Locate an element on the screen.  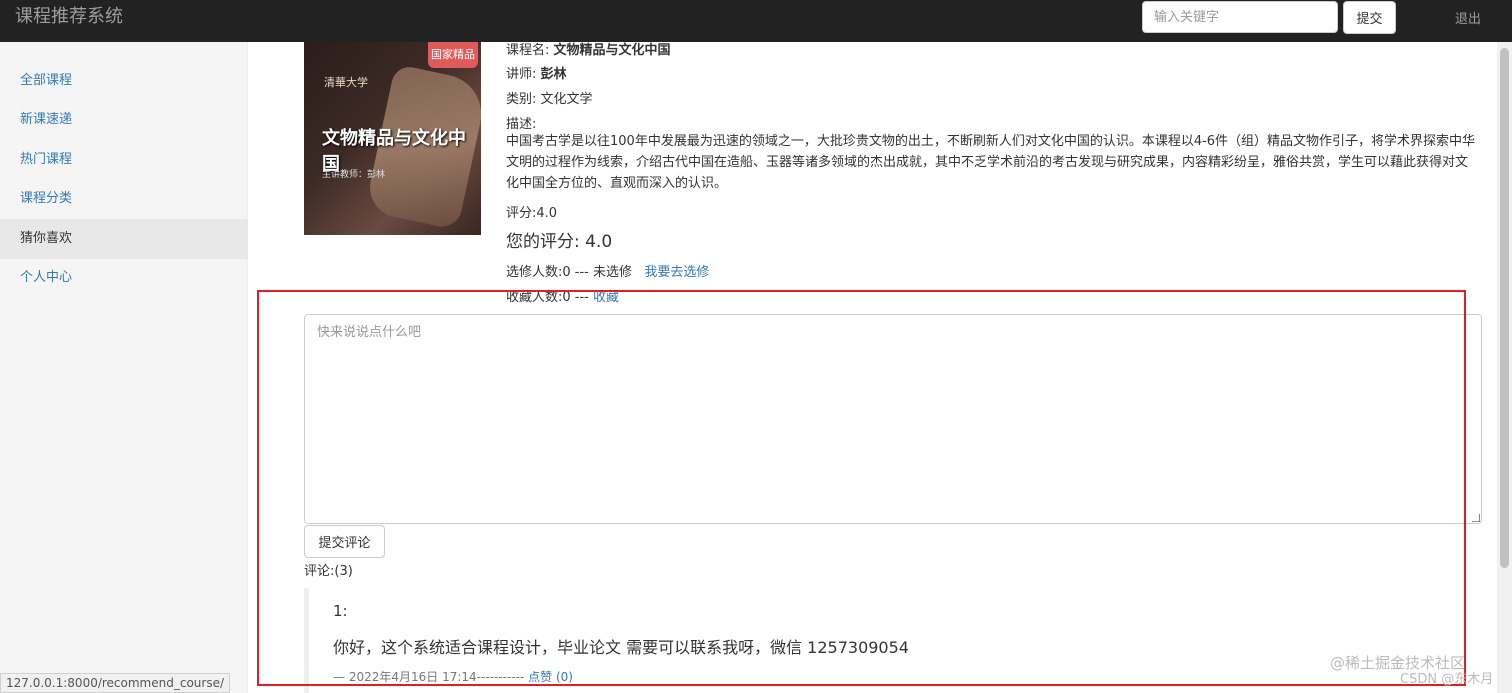
comment-index: 1: is located at coordinates (340, 611).